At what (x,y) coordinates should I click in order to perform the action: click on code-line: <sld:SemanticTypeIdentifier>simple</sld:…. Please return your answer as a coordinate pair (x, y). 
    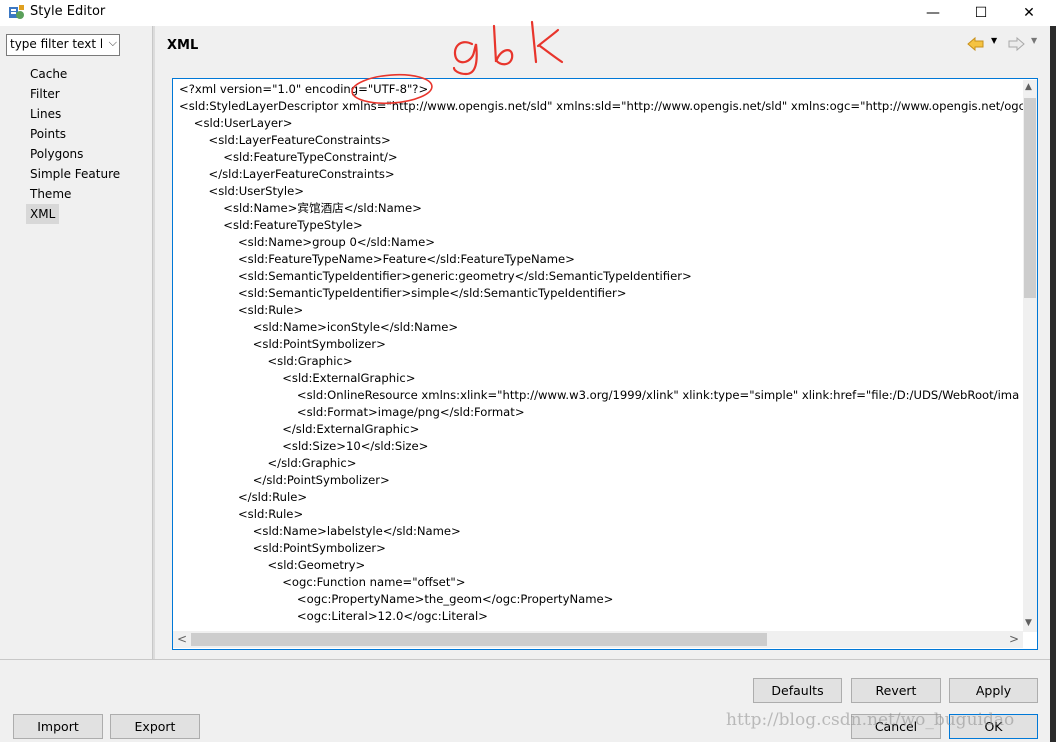
    Looking at the image, I should click on (403, 293).